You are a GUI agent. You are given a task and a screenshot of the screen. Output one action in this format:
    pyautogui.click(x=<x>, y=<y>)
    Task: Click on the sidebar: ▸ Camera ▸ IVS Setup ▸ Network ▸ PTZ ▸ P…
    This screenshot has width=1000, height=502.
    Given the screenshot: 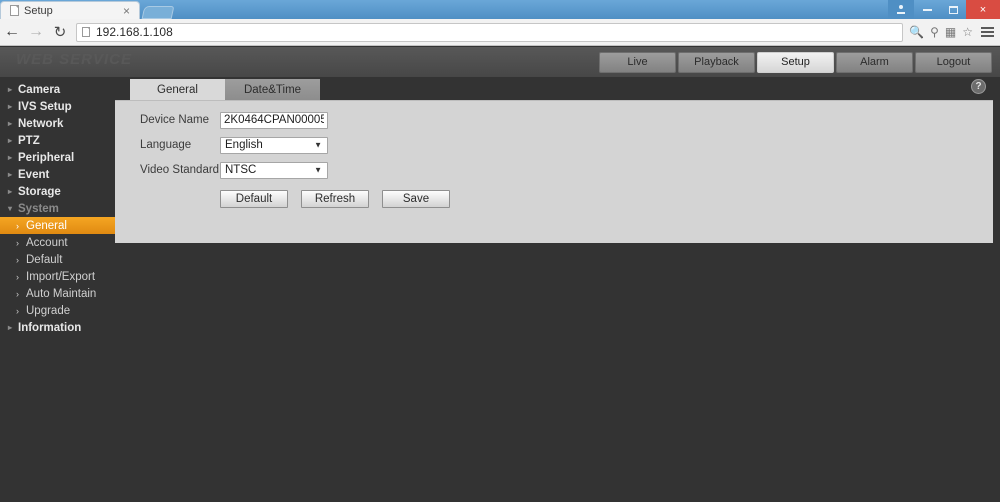 What is the action you would take?
    pyautogui.click(x=57, y=289)
    